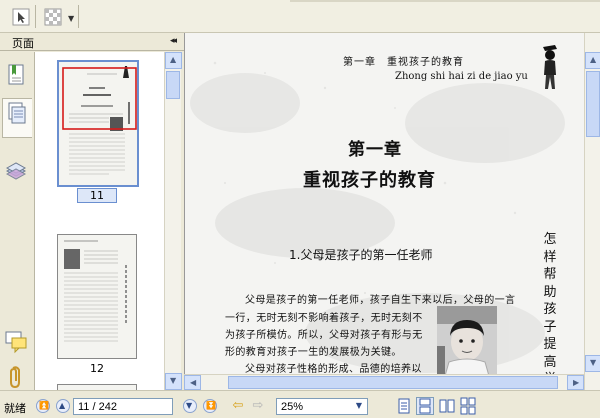  What do you see at coordinates (359, 406) in the screenshot?
I see `zoom-dropdown-icon: ▼` at bounding box center [359, 406].